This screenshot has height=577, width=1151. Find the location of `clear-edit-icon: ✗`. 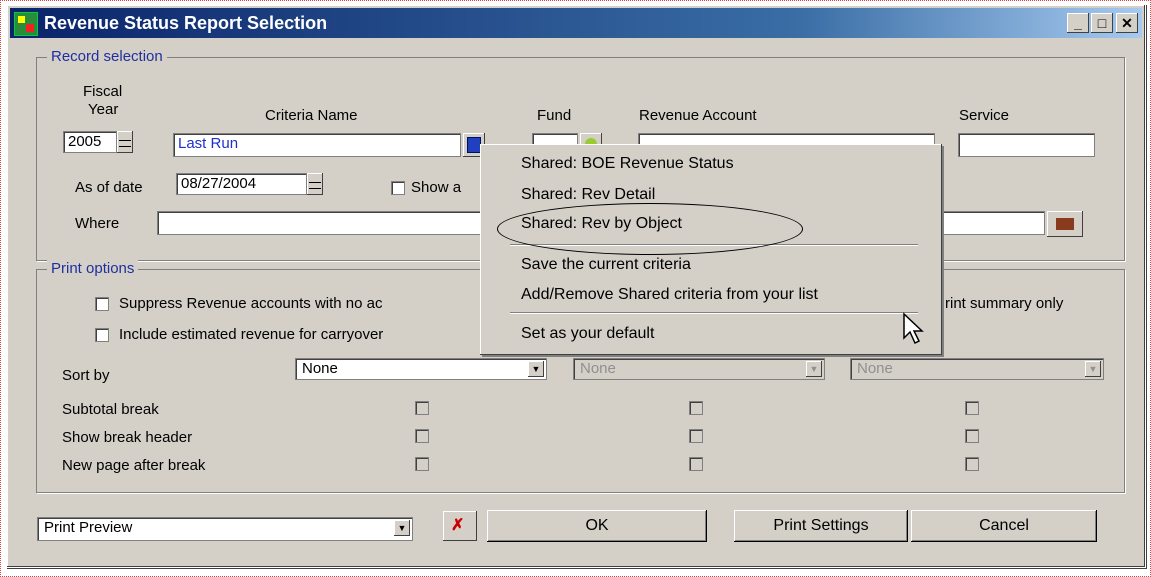

clear-edit-icon: ✗ is located at coordinates (458, 525).